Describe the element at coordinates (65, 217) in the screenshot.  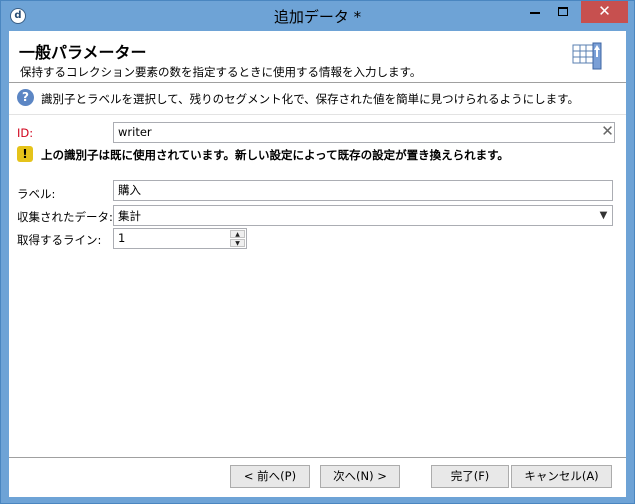
I see `collected-data-label: 収集されたデータ:` at that location.